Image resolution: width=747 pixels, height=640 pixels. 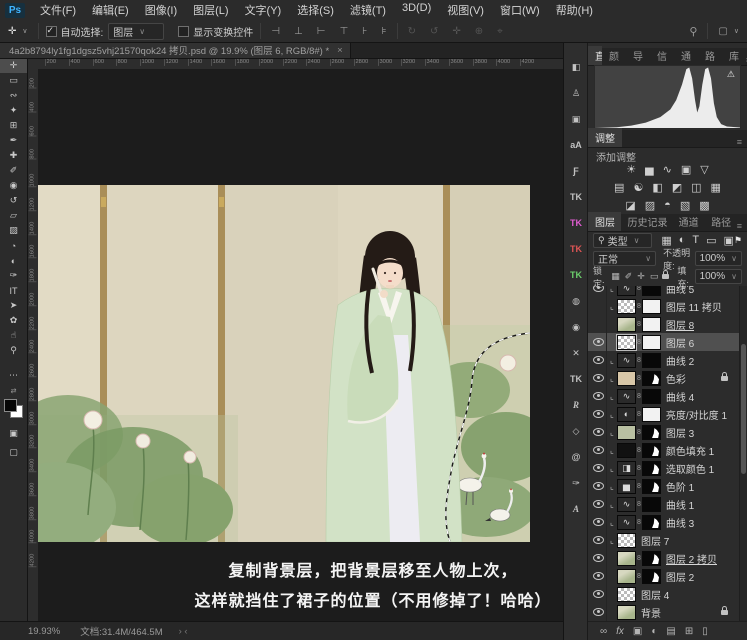 I want to click on layer-row: 背景, so click(x=664, y=612).